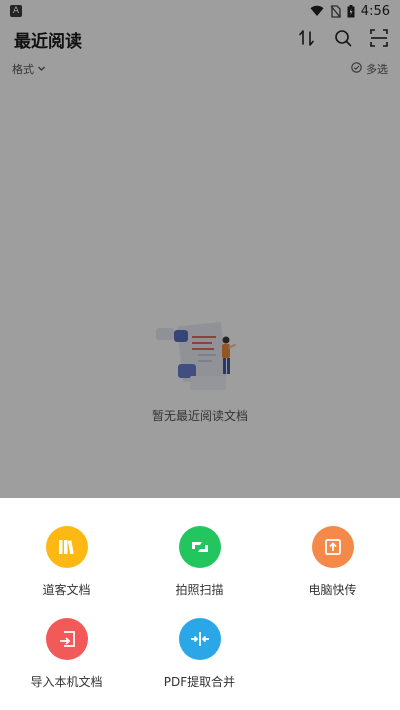 The height and width of the screenshot is (710, 400). I want to click on scan-icon, so click(199, 547).